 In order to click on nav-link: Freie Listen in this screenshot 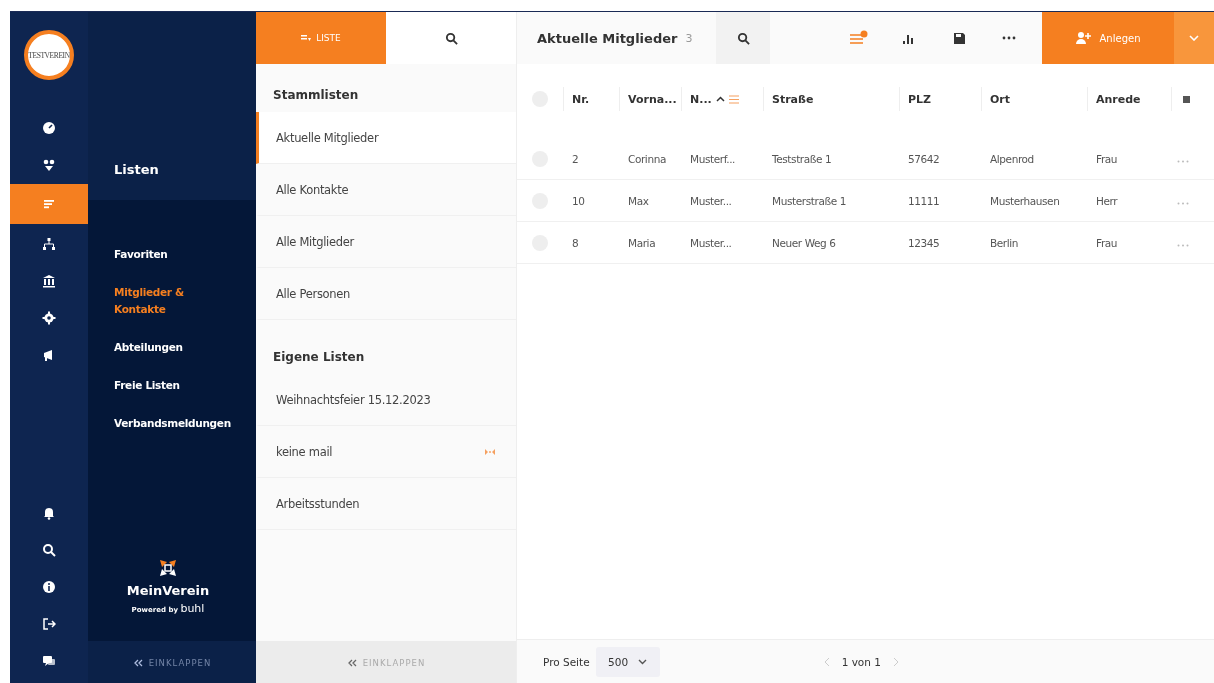, I will do `click(159, 385)`.